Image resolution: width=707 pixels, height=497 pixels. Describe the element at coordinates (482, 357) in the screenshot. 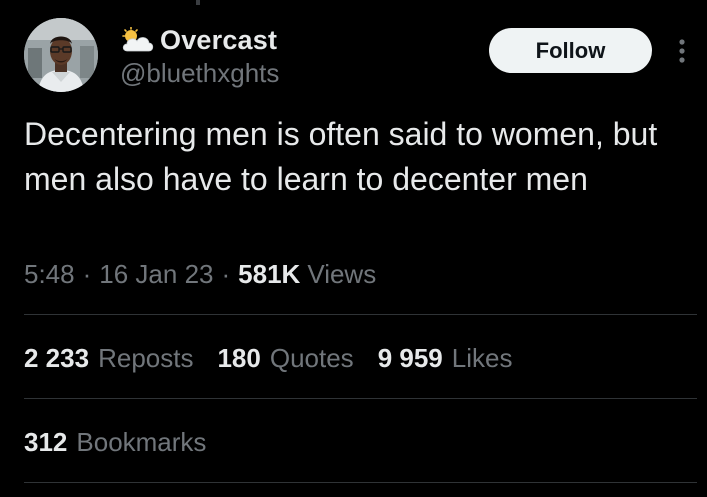

I see `likes-label: Likes` at that location.